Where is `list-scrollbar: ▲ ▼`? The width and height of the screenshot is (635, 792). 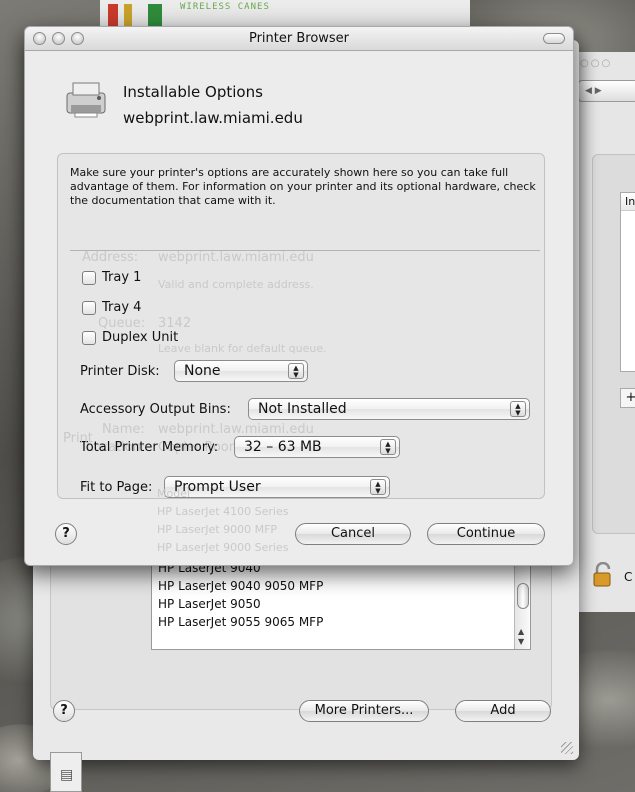 list-scrollbar: ▲ ▼ is located at coordinates (522, 604).